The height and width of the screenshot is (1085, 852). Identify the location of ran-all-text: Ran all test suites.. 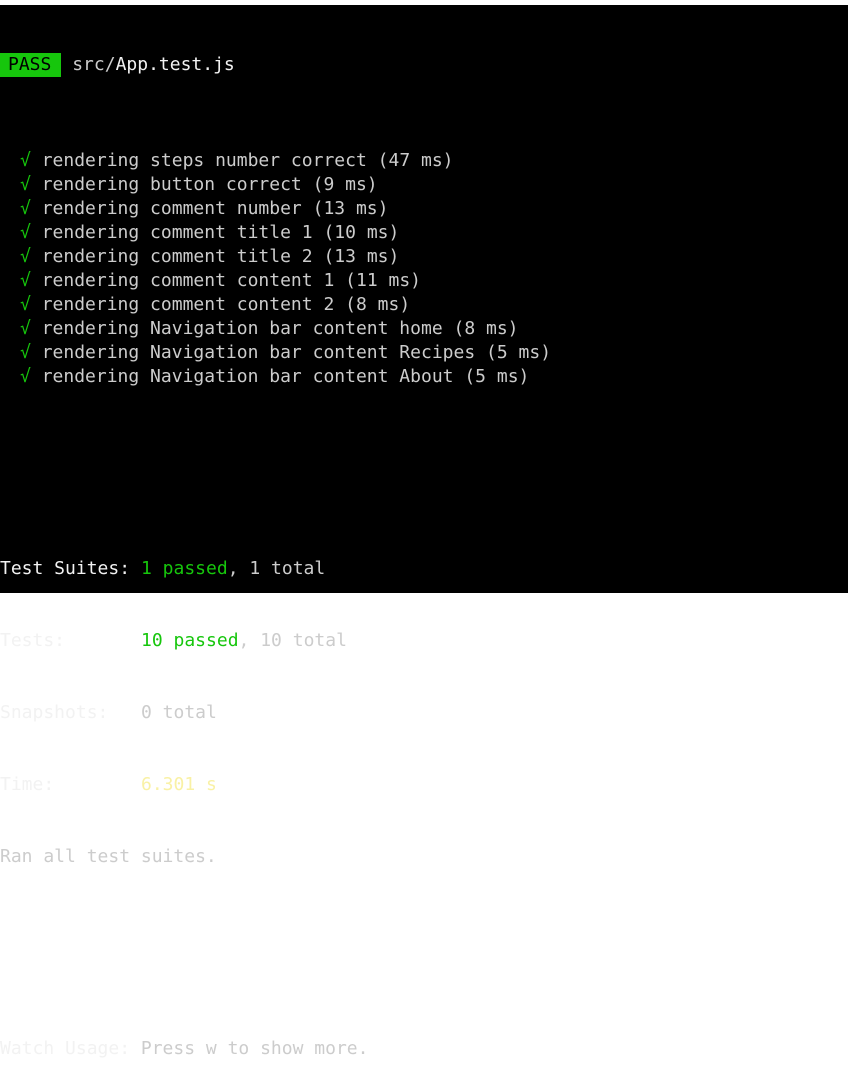
(108, 856).